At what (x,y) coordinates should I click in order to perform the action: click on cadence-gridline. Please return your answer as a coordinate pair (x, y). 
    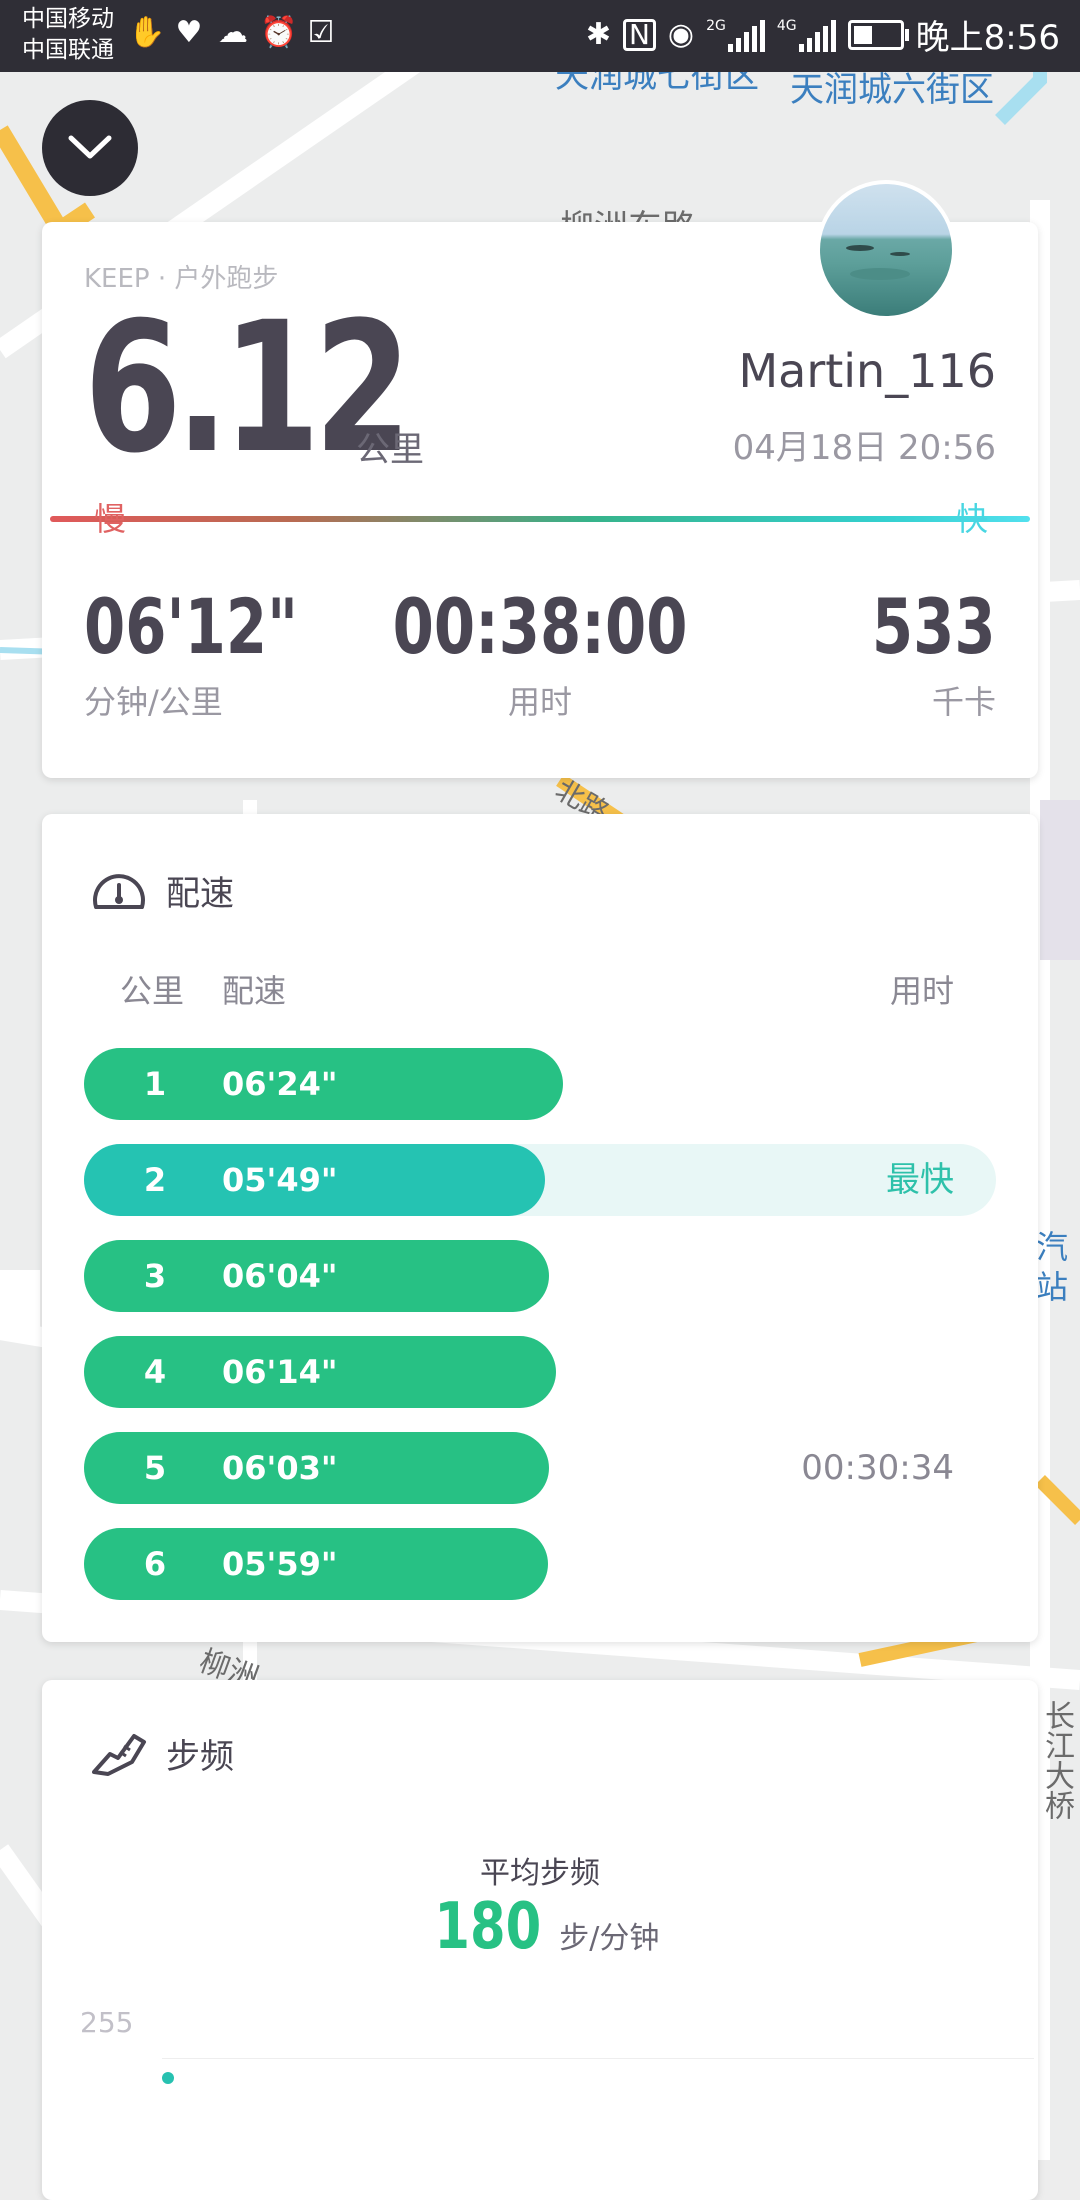
    Looking at the image, I should click on (598, 2058).